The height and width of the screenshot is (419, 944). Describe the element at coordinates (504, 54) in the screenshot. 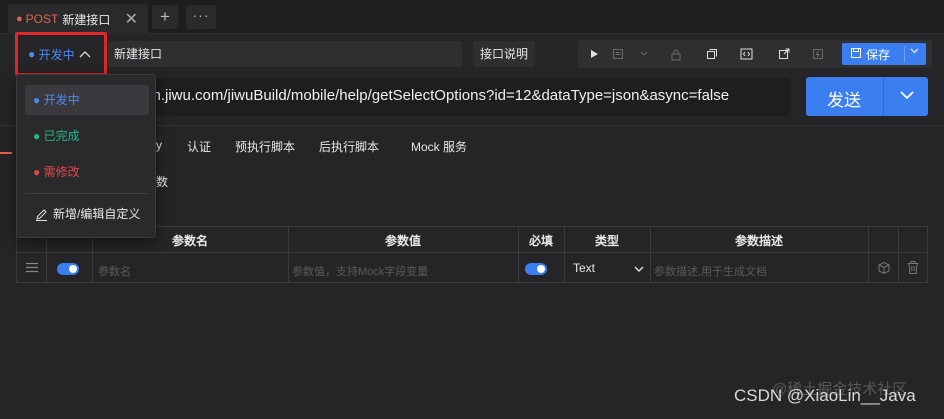

I see `api-description-button: 接口说明` at that location.